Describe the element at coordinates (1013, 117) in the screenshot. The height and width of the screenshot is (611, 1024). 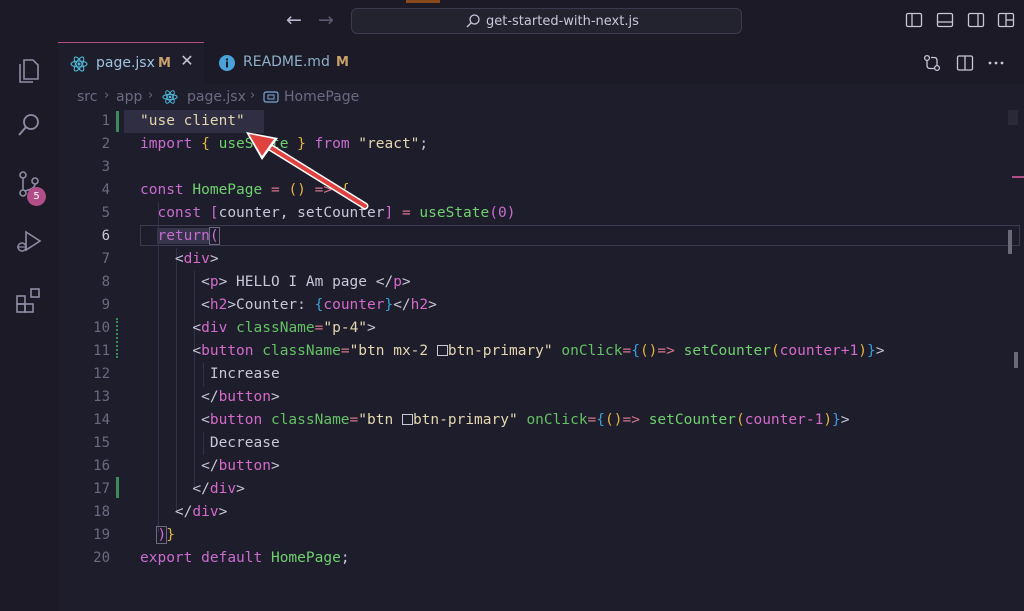
I see `minimap-slider` at that location.